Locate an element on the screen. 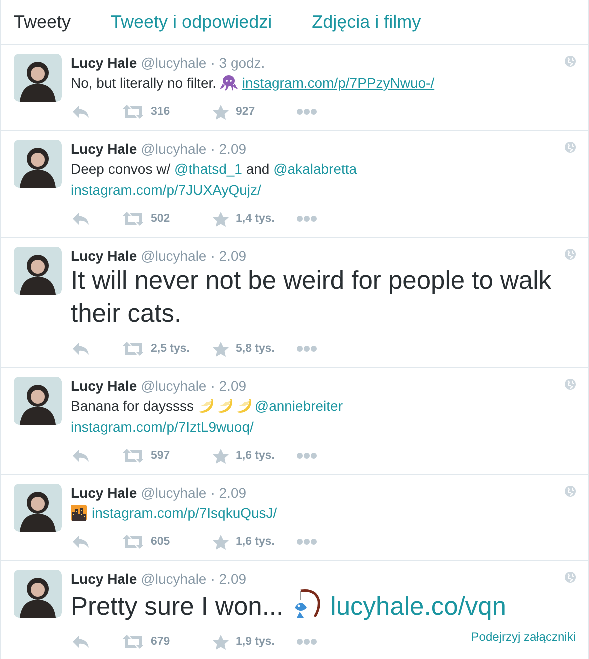  tweet-text: Pretty sure I won... lucyhale.co/vqn is located at coordinates (323, 606).